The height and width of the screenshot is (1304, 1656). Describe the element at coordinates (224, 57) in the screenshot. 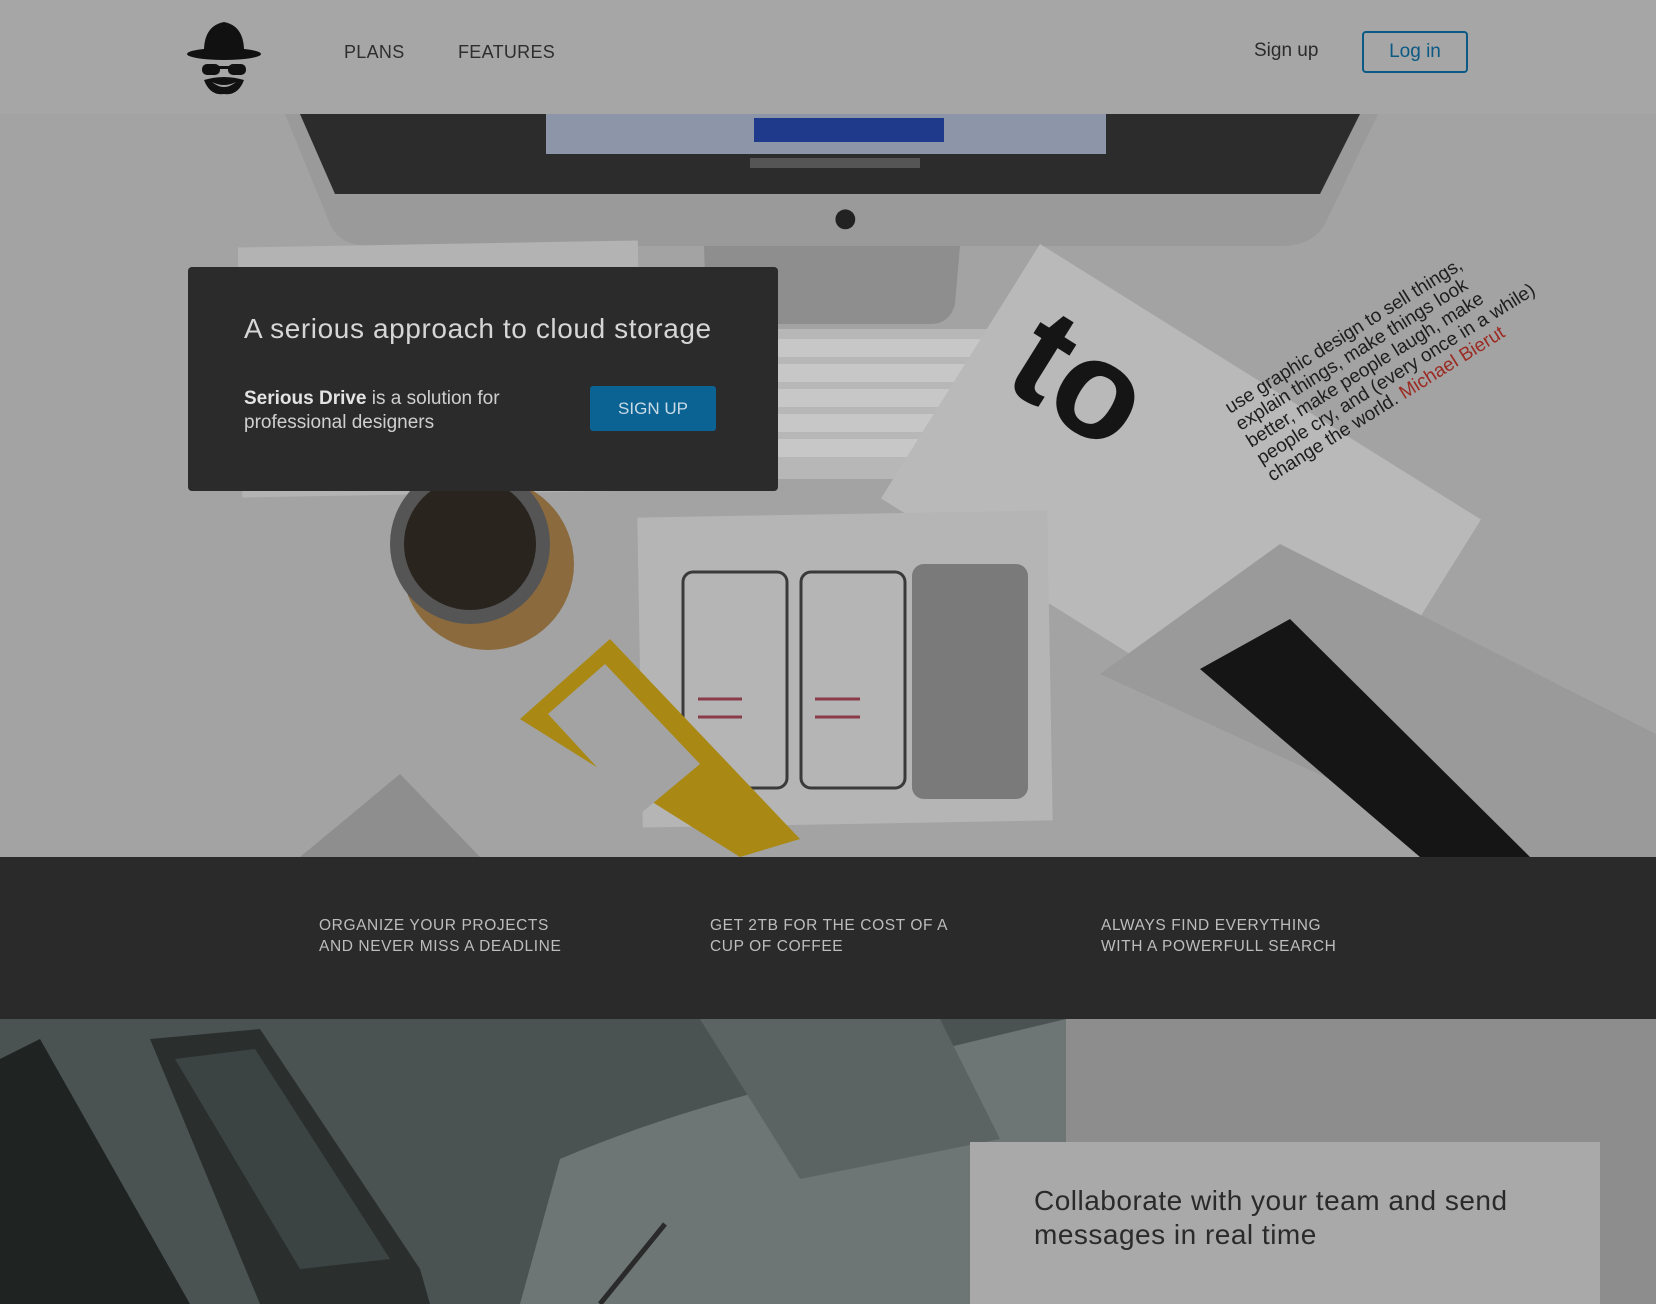

I see `spy-logo-icon` at that location.